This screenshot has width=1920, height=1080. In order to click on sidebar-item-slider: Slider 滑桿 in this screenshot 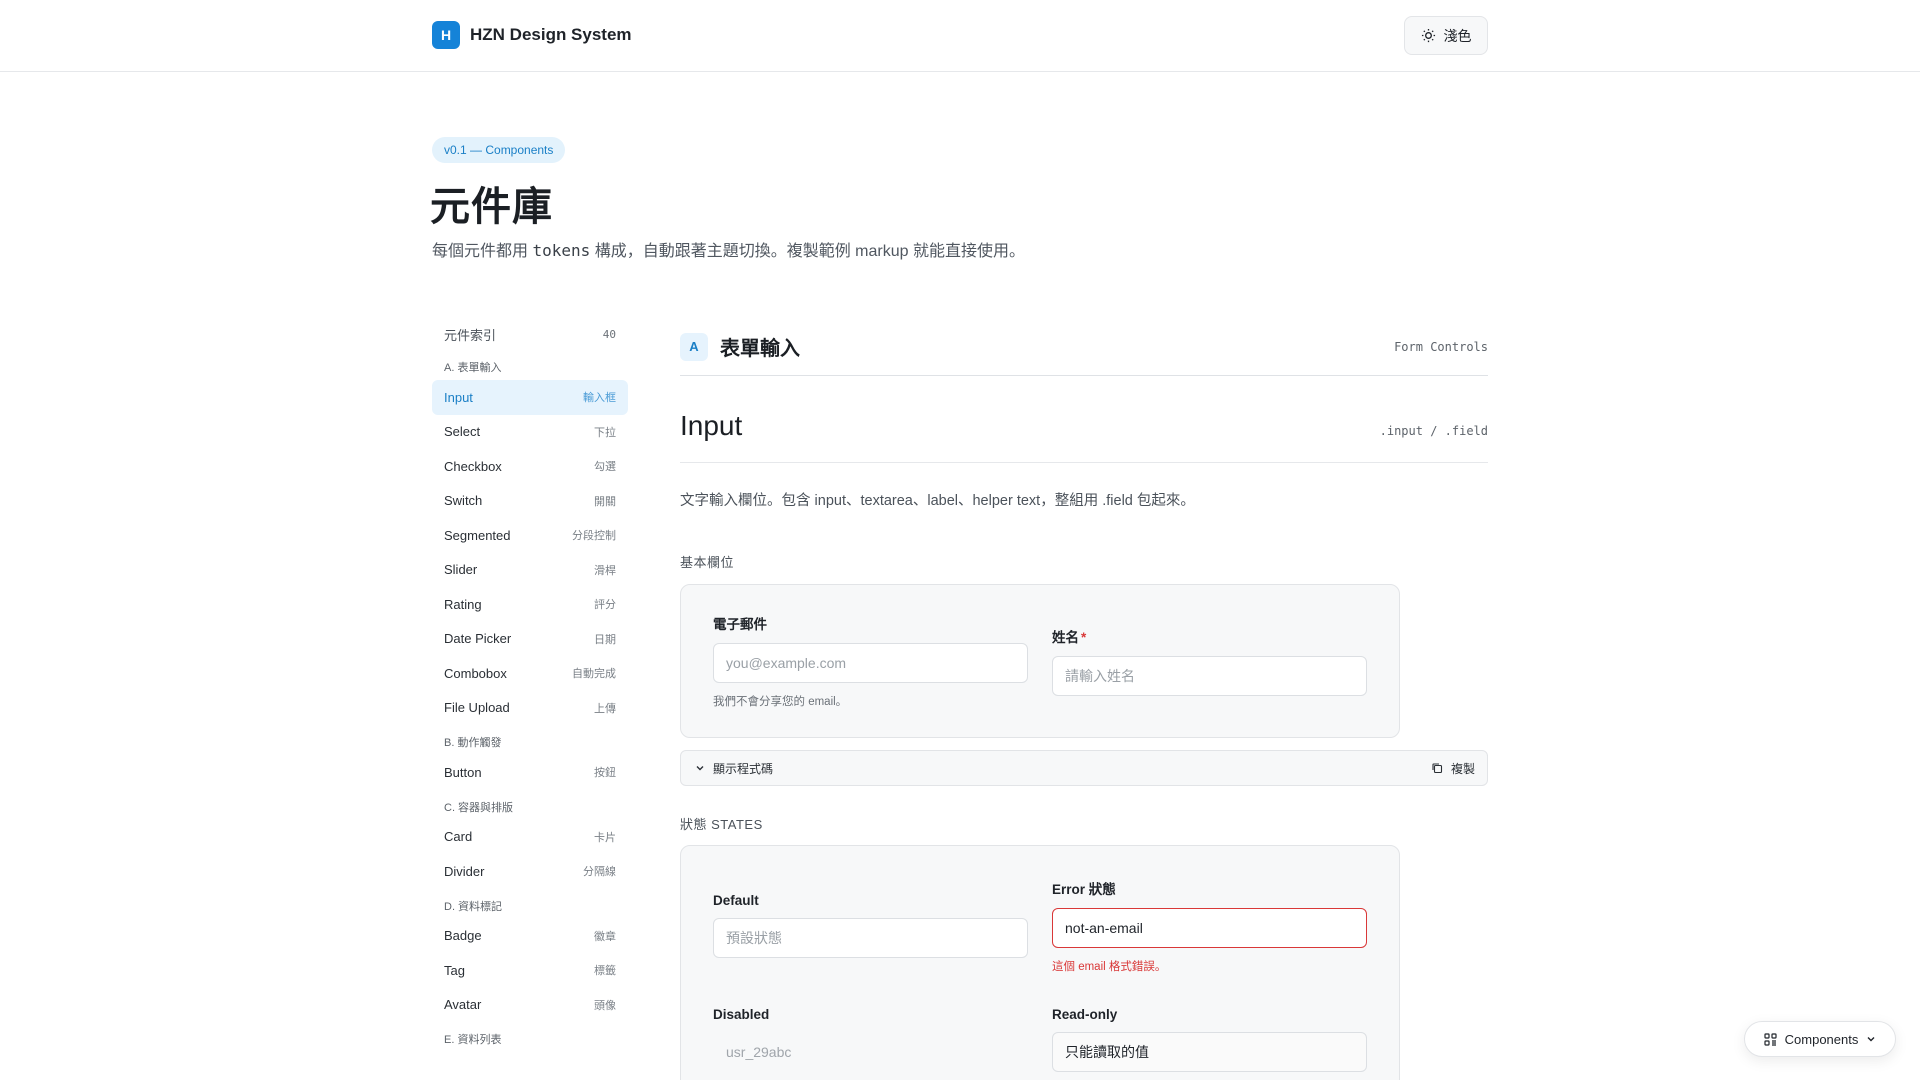, I will do `click(530, 570)`.